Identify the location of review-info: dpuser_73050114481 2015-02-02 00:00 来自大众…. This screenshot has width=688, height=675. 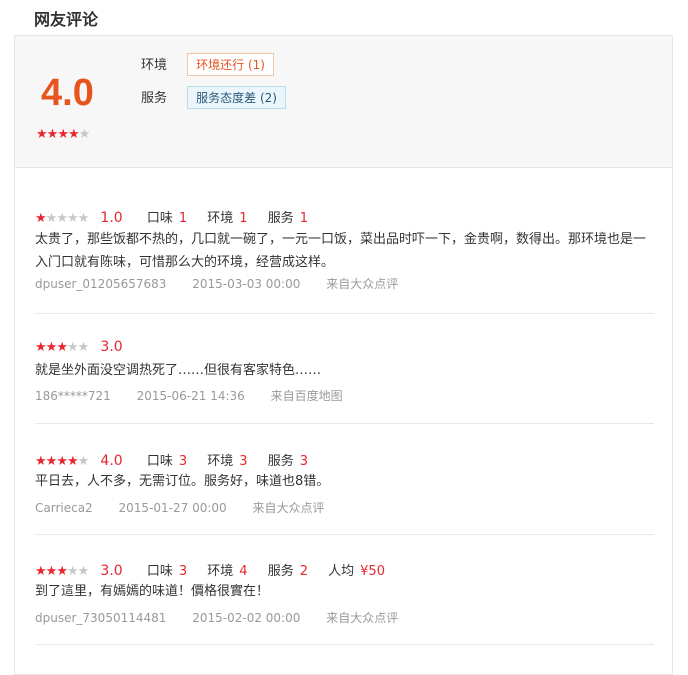
(227, 617).